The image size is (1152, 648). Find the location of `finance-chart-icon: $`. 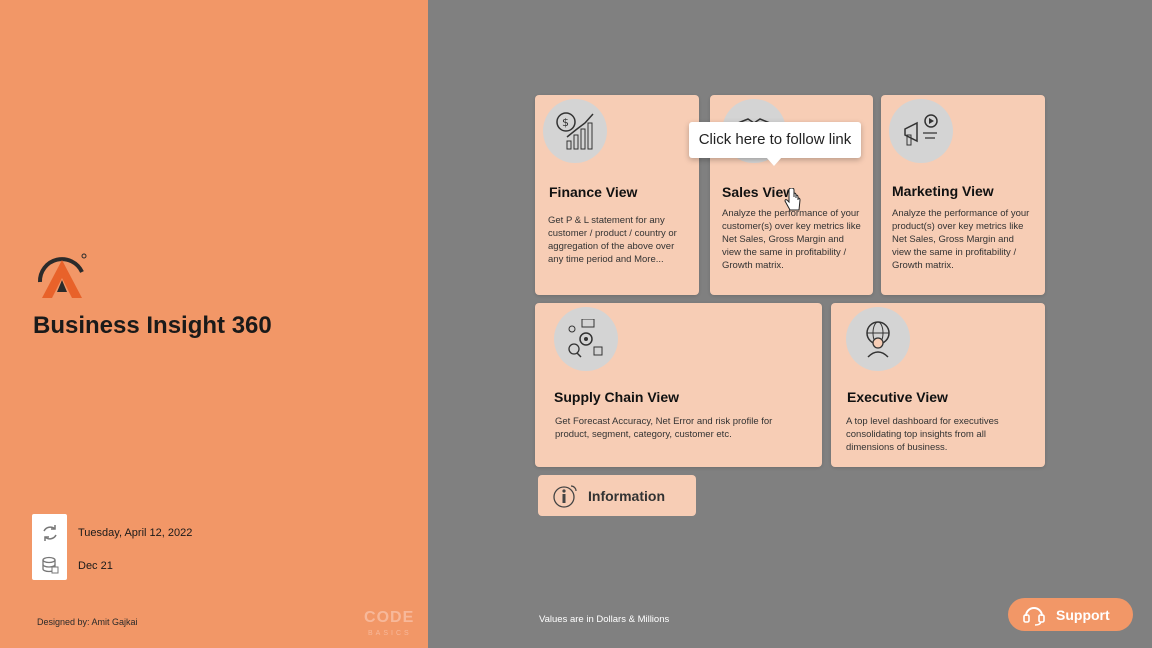

finance-chart-icon: $ is located at coordinates (575, 131).